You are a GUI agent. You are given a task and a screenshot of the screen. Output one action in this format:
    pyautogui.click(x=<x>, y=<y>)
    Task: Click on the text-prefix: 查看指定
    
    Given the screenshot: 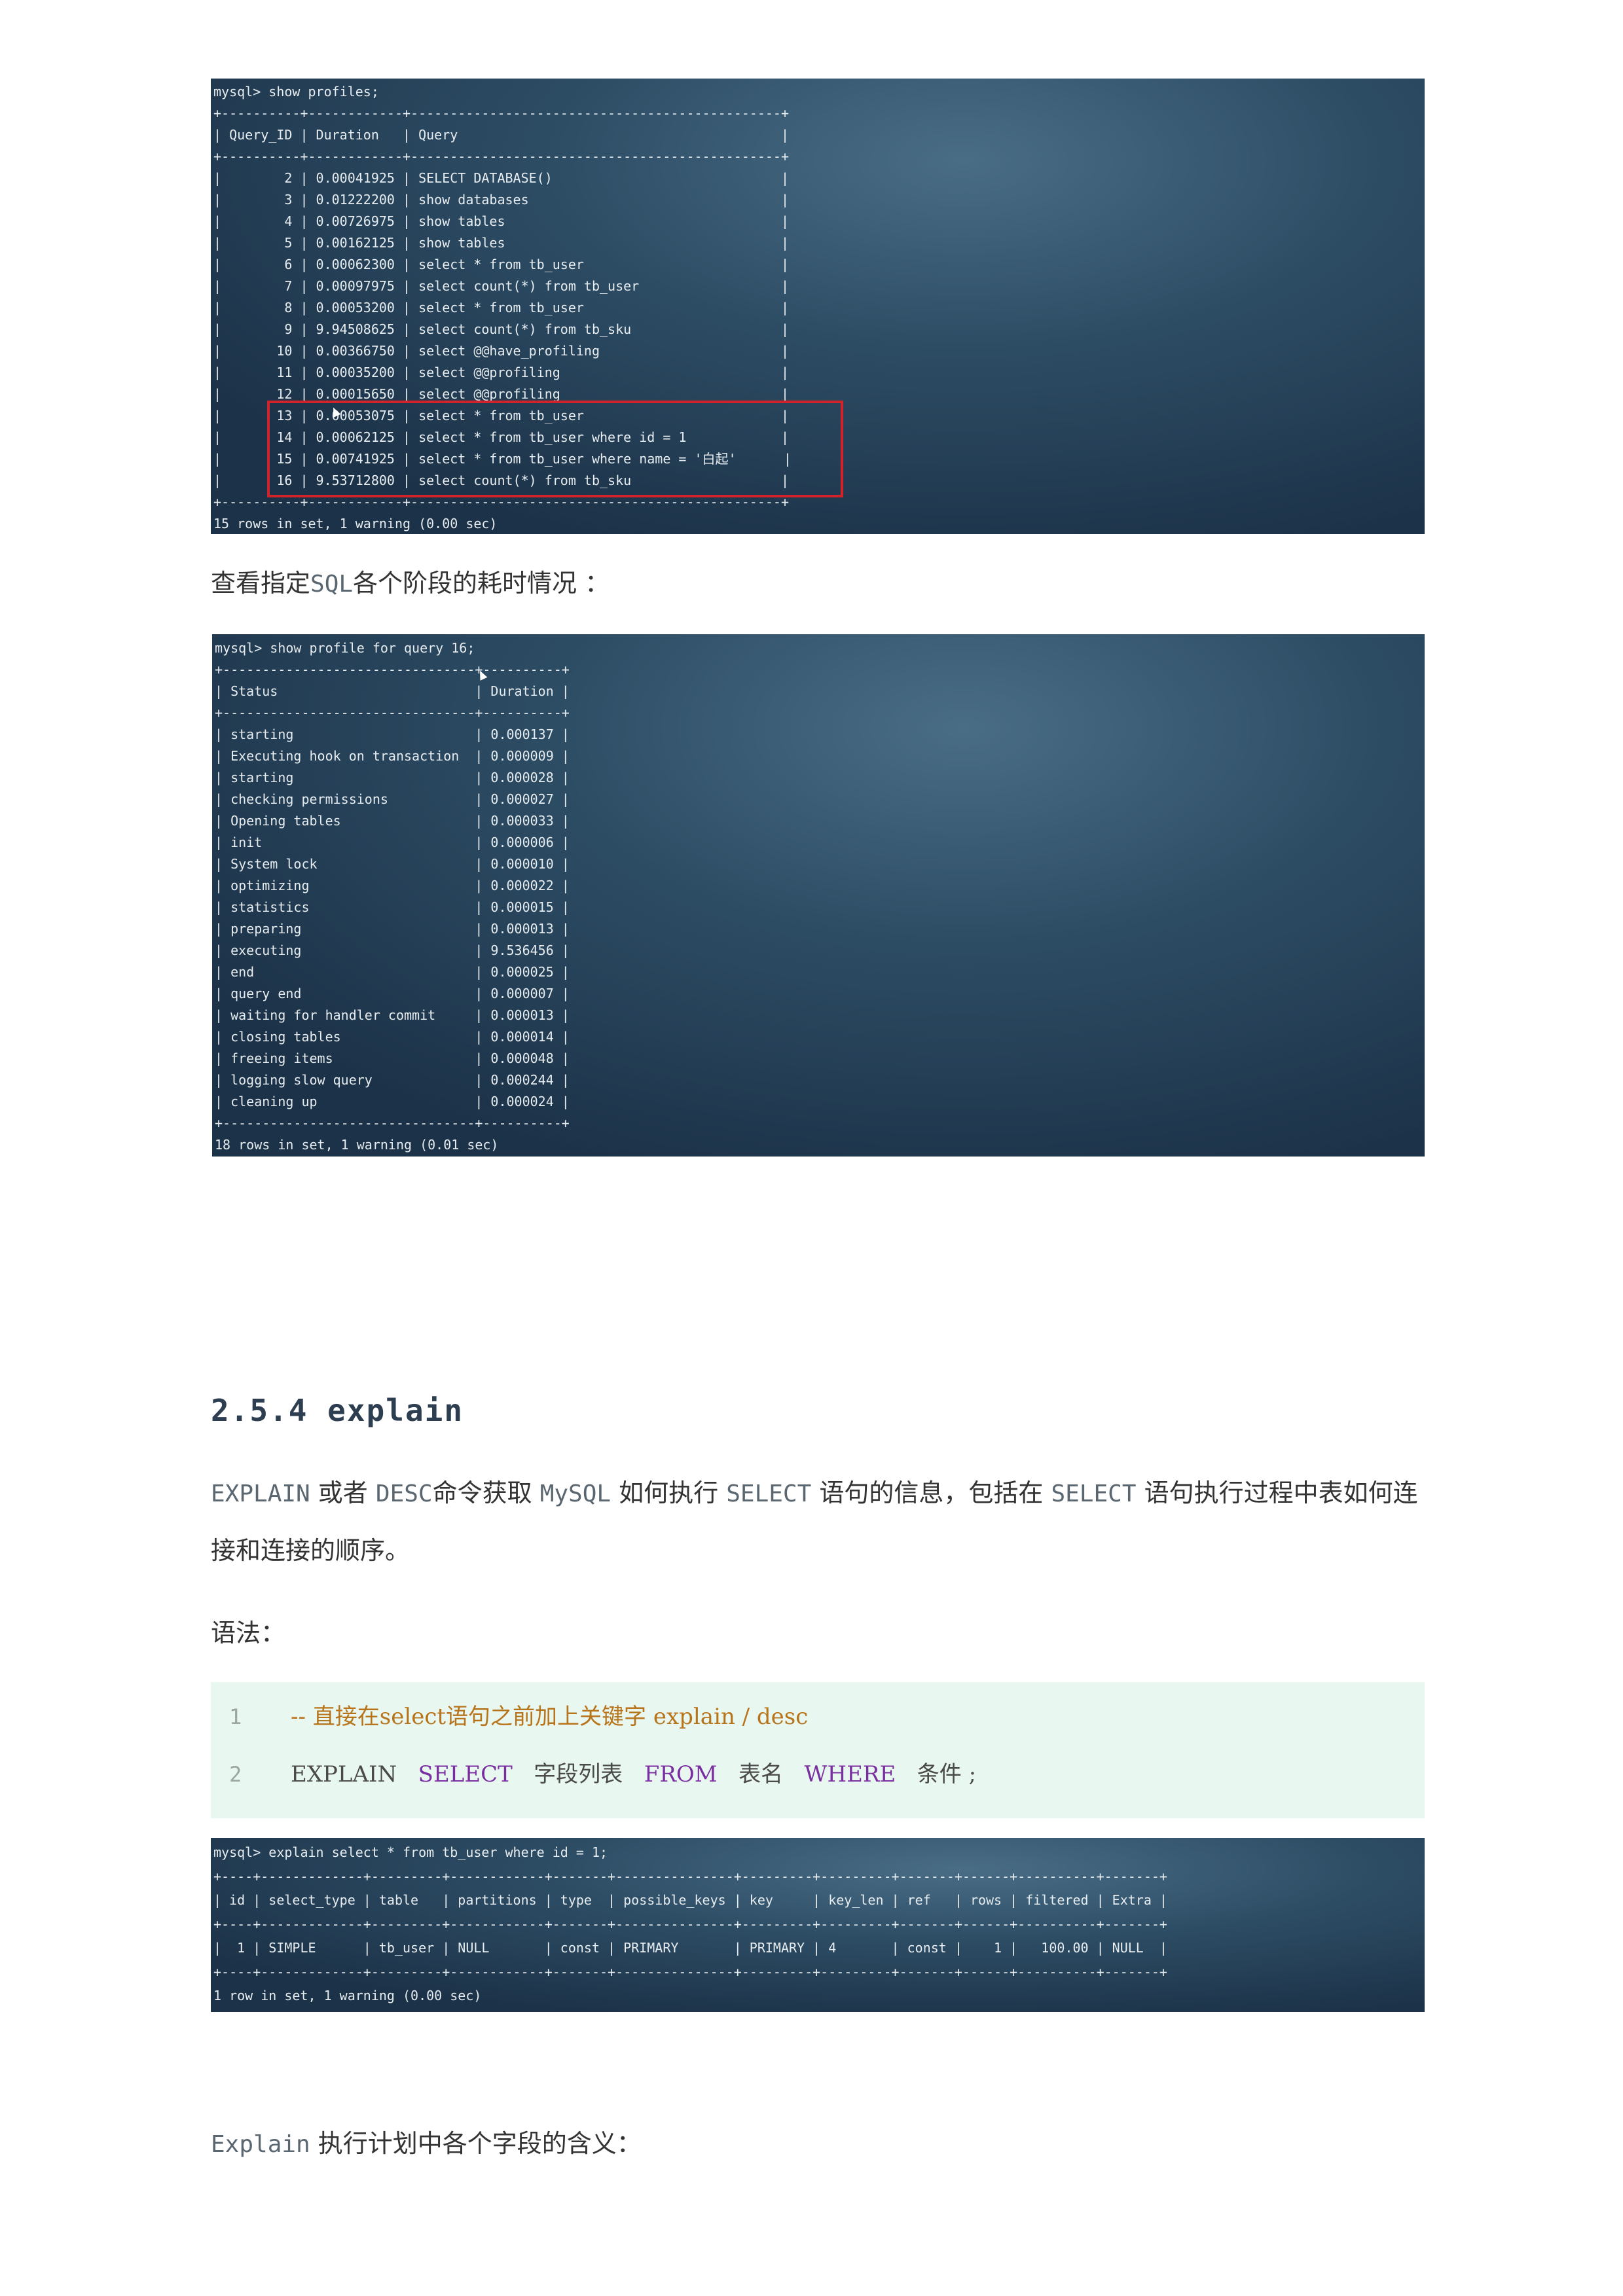 What is the action you would take?
    pyautogui.click(x=261, y=583)
    